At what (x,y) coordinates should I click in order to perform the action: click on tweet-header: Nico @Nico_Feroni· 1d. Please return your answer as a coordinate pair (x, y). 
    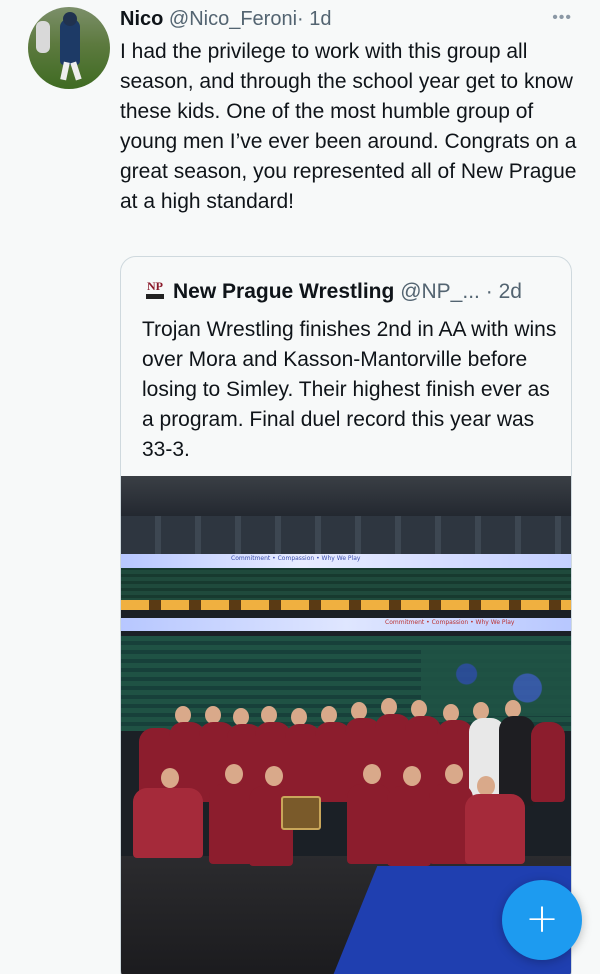
    Looking at the image, I should click on (340, 19).